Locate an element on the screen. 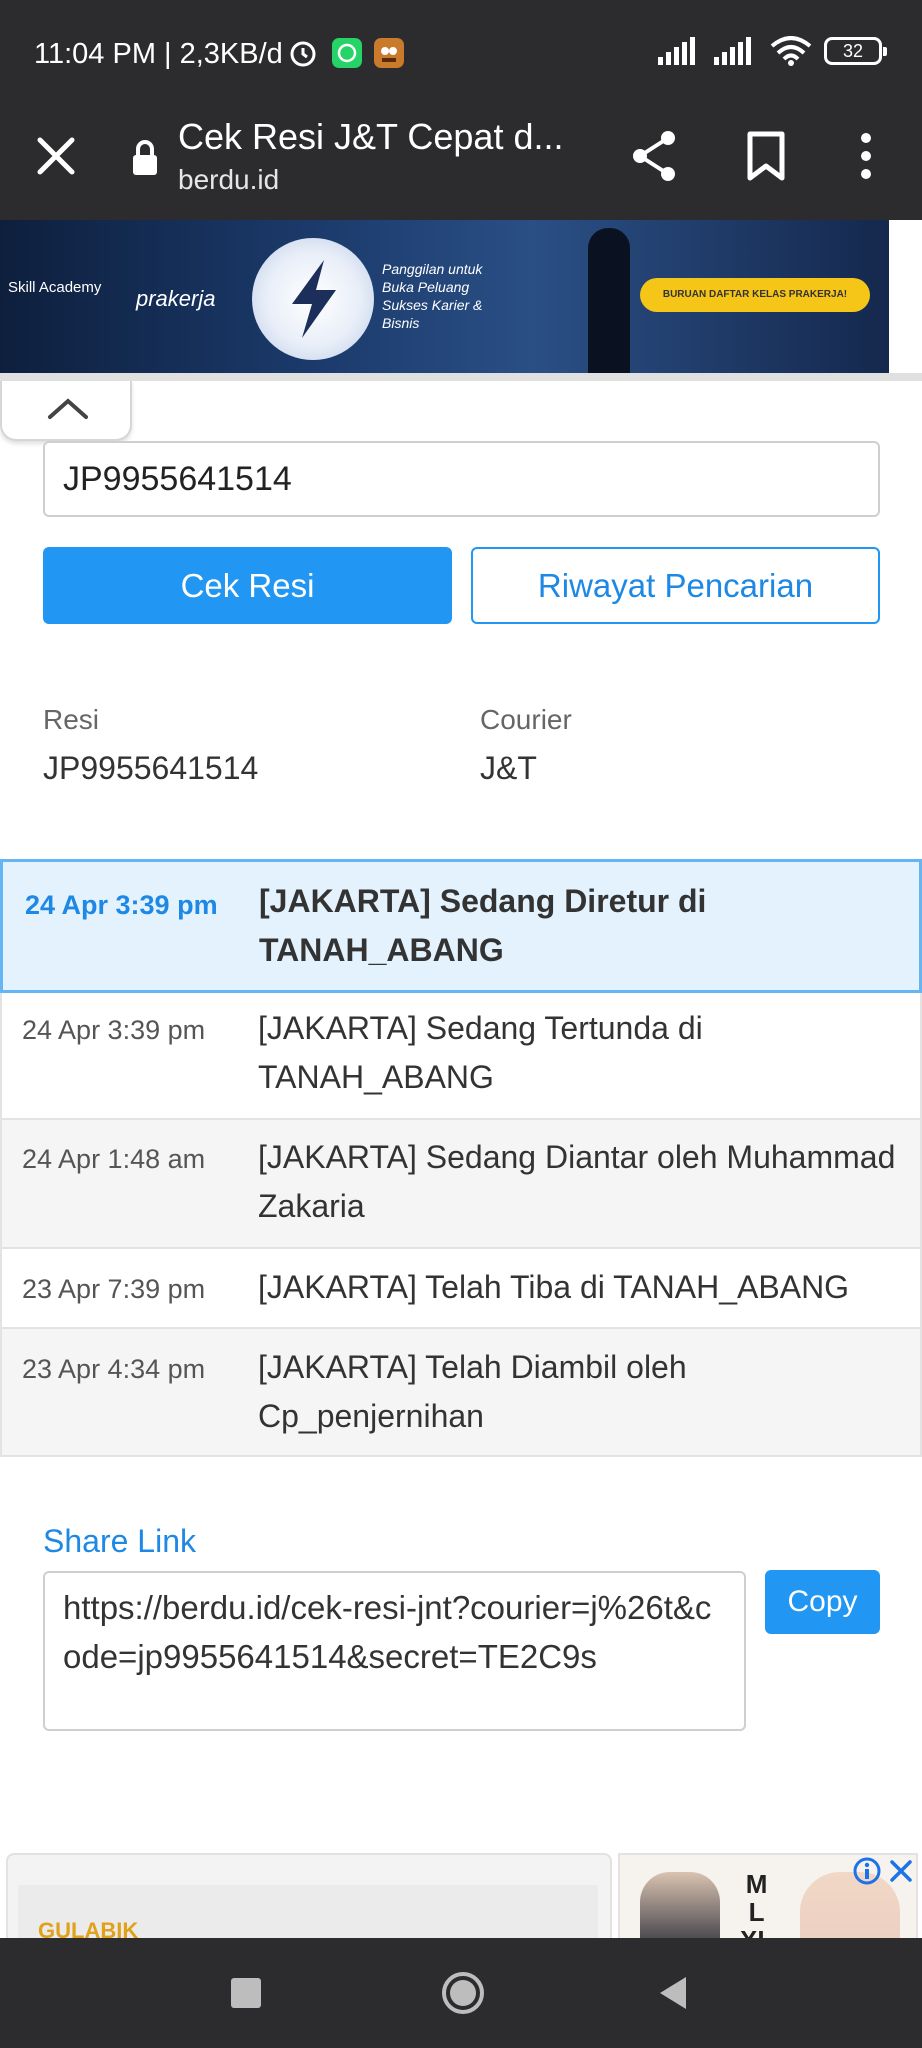 The width and height of the screenshot is (922, 2048). ad-info-icon is located at coordinates (867, 1871).